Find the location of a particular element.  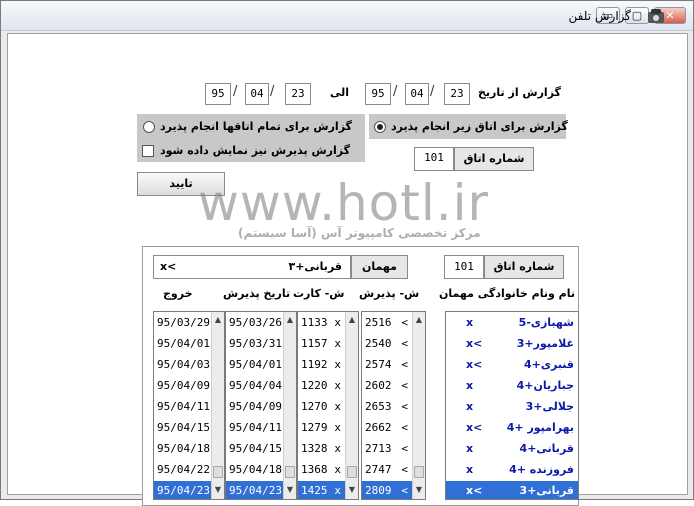

table-row: x جباریان+4 is located at coordinates (512, 386).